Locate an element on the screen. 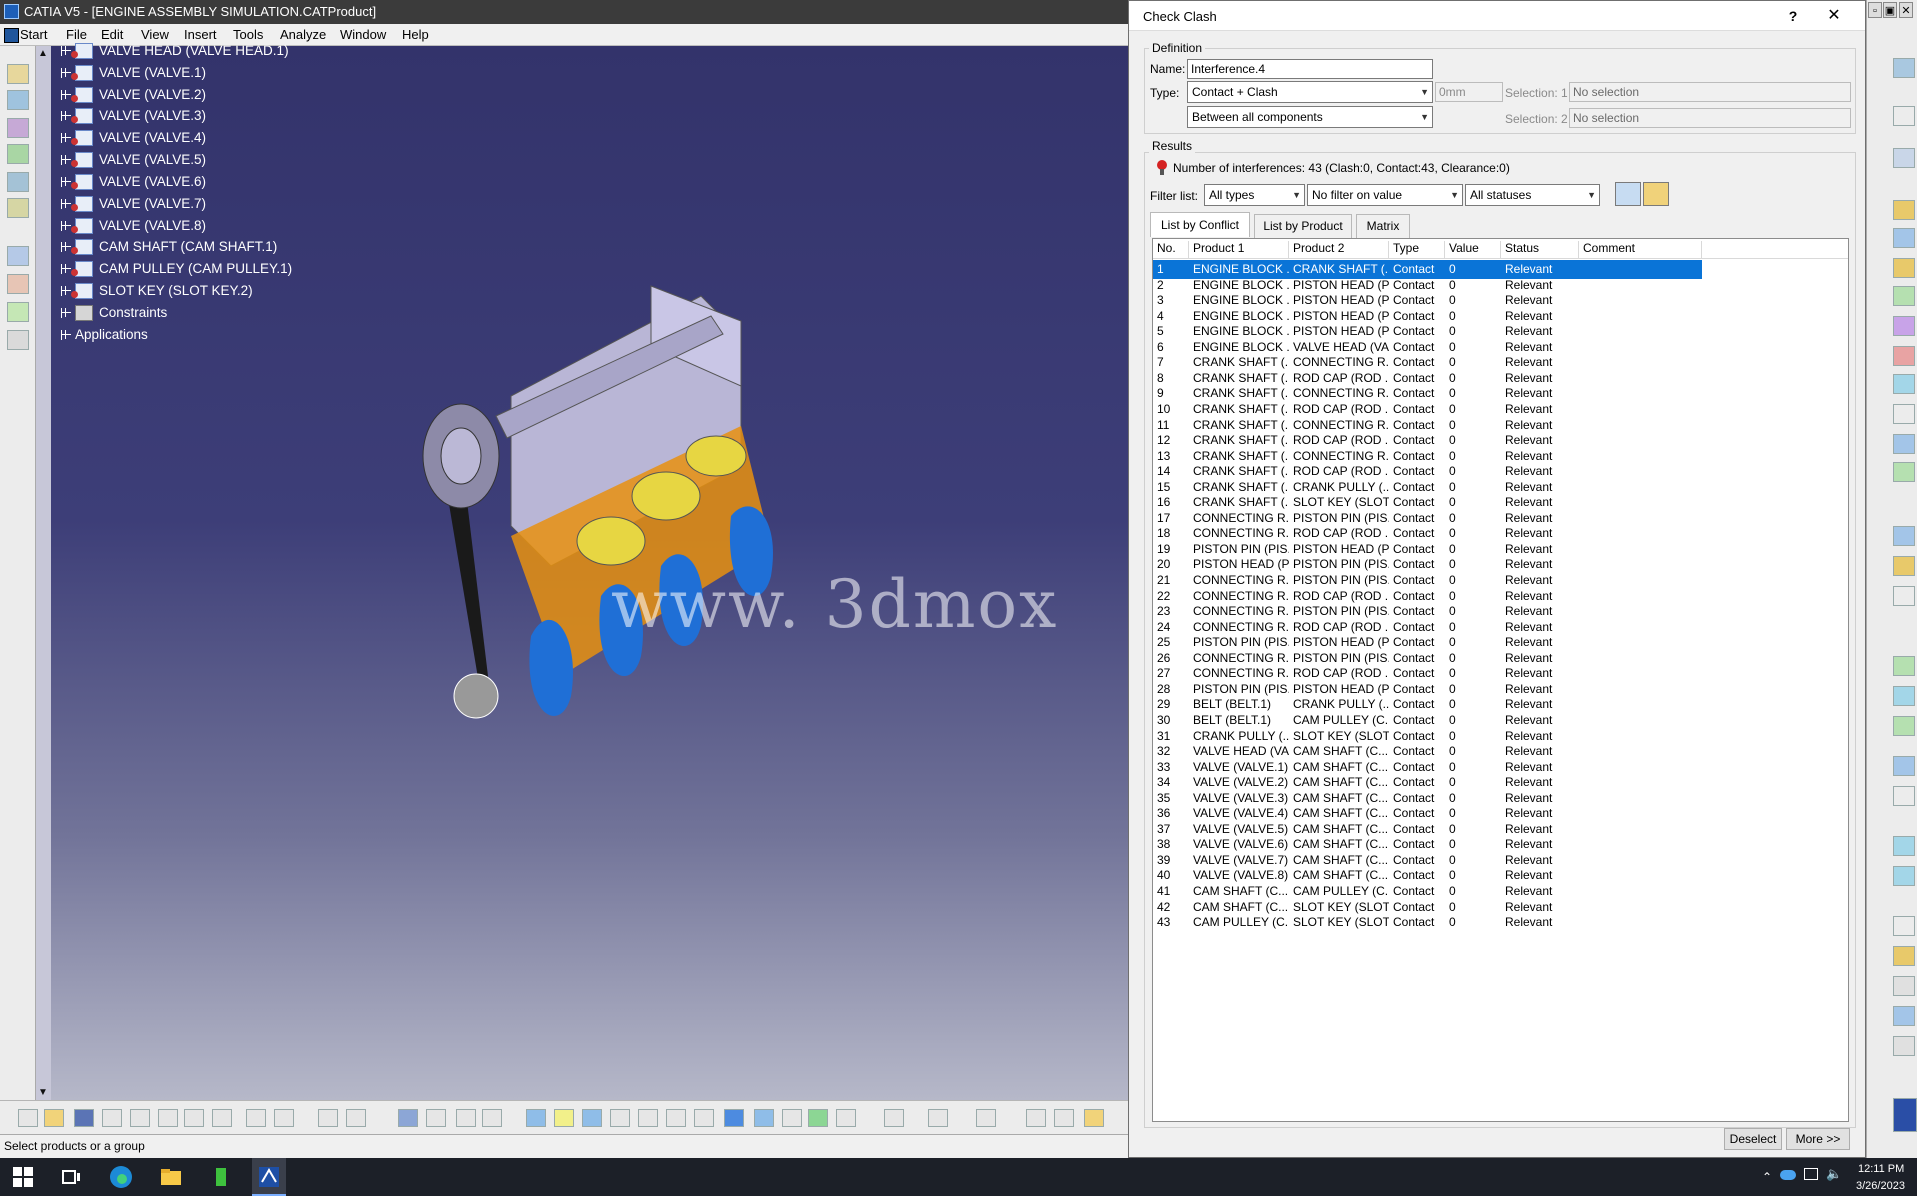 Image resolution: width=1917 pixels, height=1196 pixels. sequence-icon is located at coordinates (1904, 384).